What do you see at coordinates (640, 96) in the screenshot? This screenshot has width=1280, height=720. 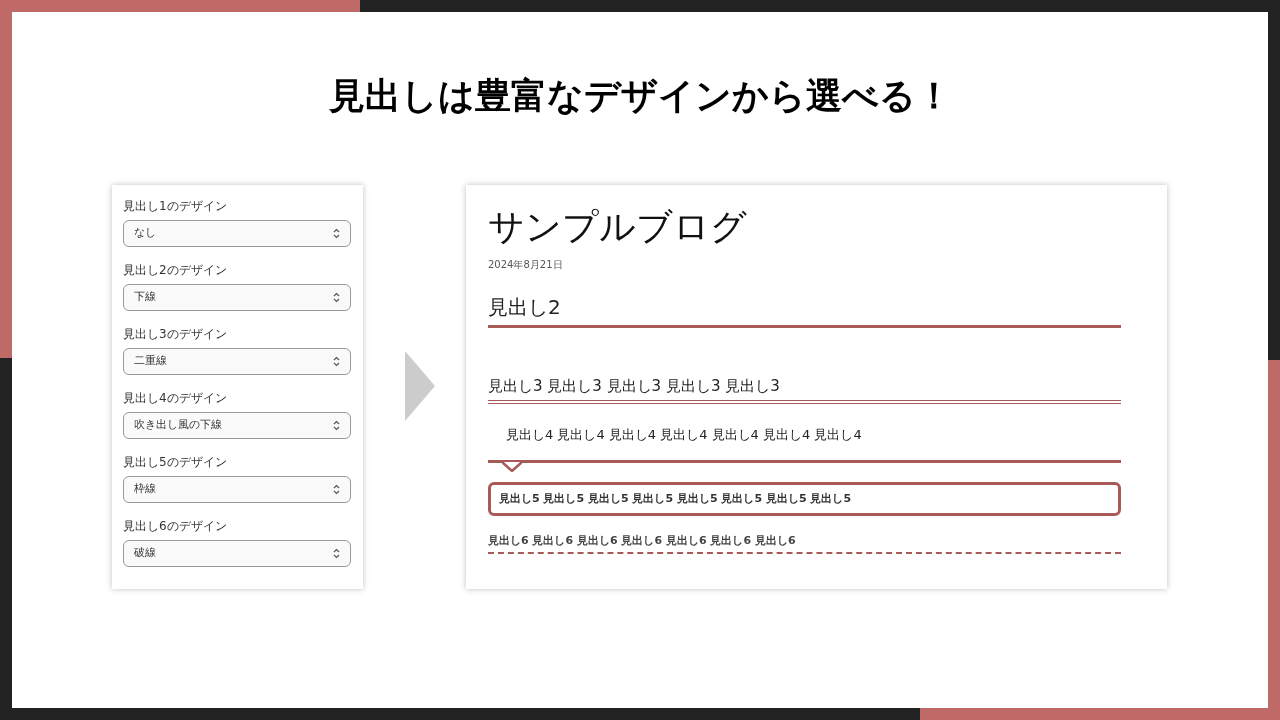 I see `slide-title: 見出しは豊富なデザインから選べる！` at bounding box center [640, 96].